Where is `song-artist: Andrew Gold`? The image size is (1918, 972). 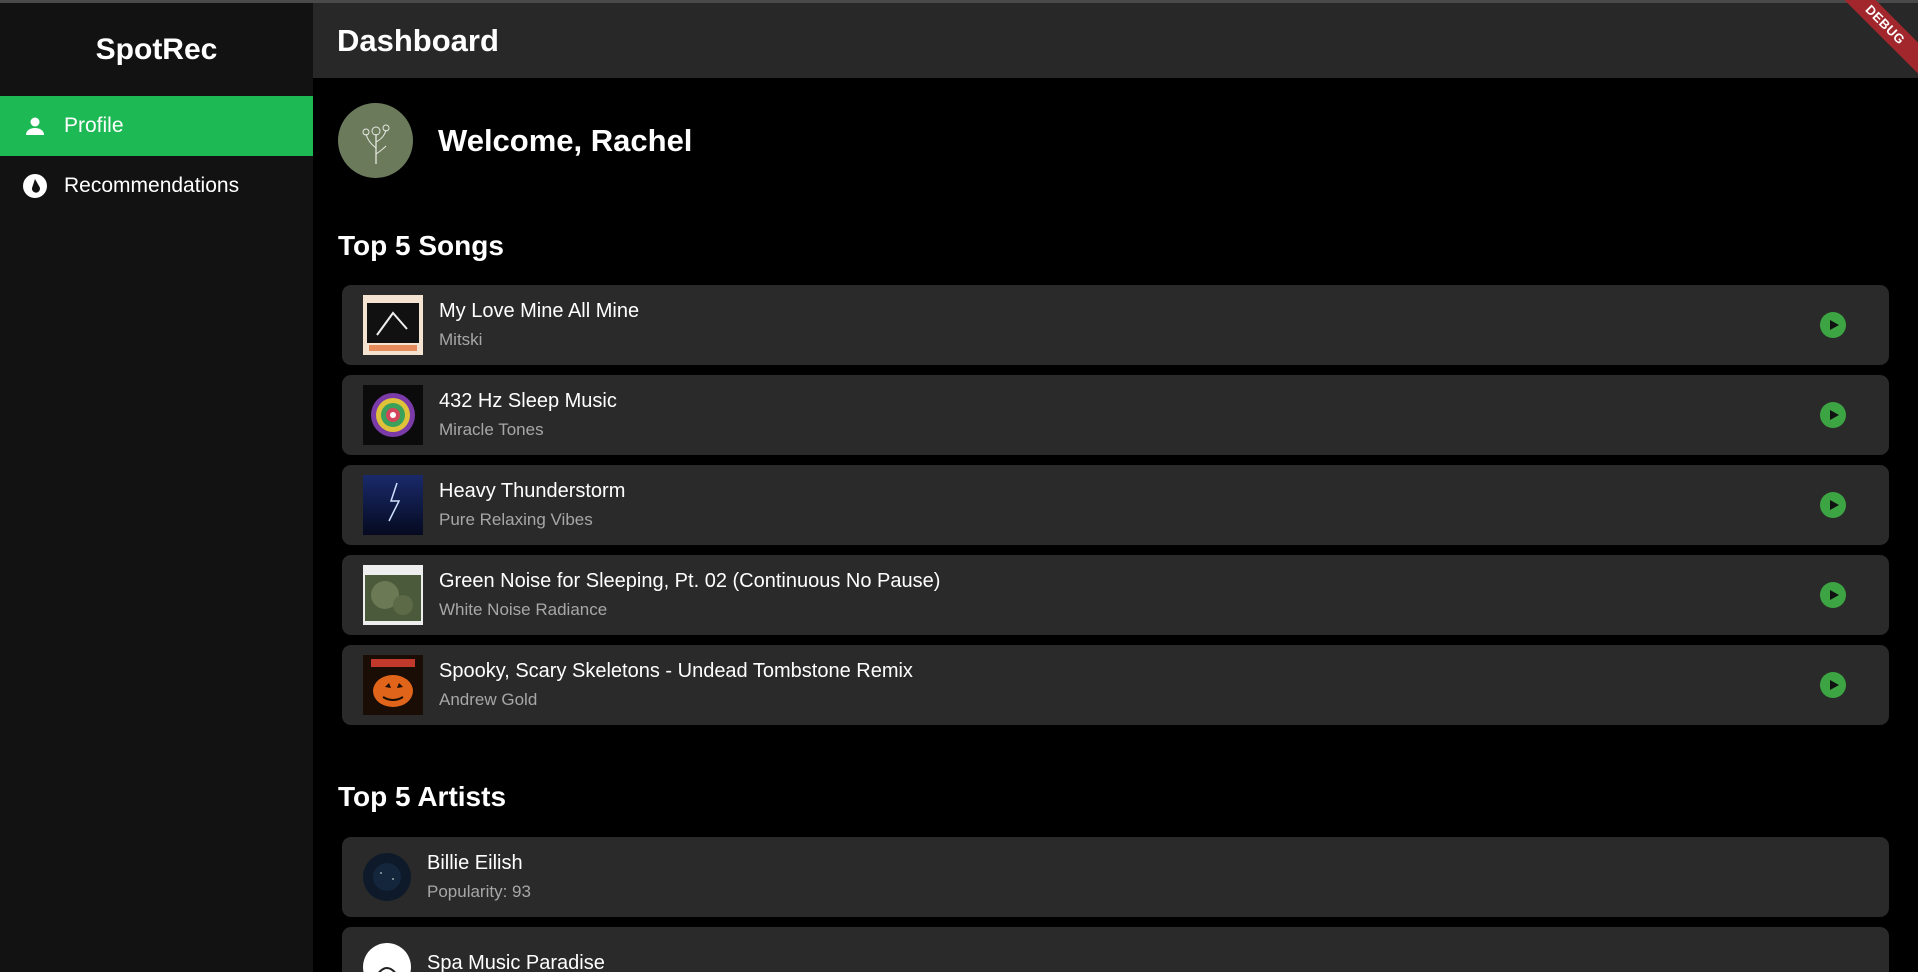
song-artist: Andrew Gold is located at coordinates (488, 699).